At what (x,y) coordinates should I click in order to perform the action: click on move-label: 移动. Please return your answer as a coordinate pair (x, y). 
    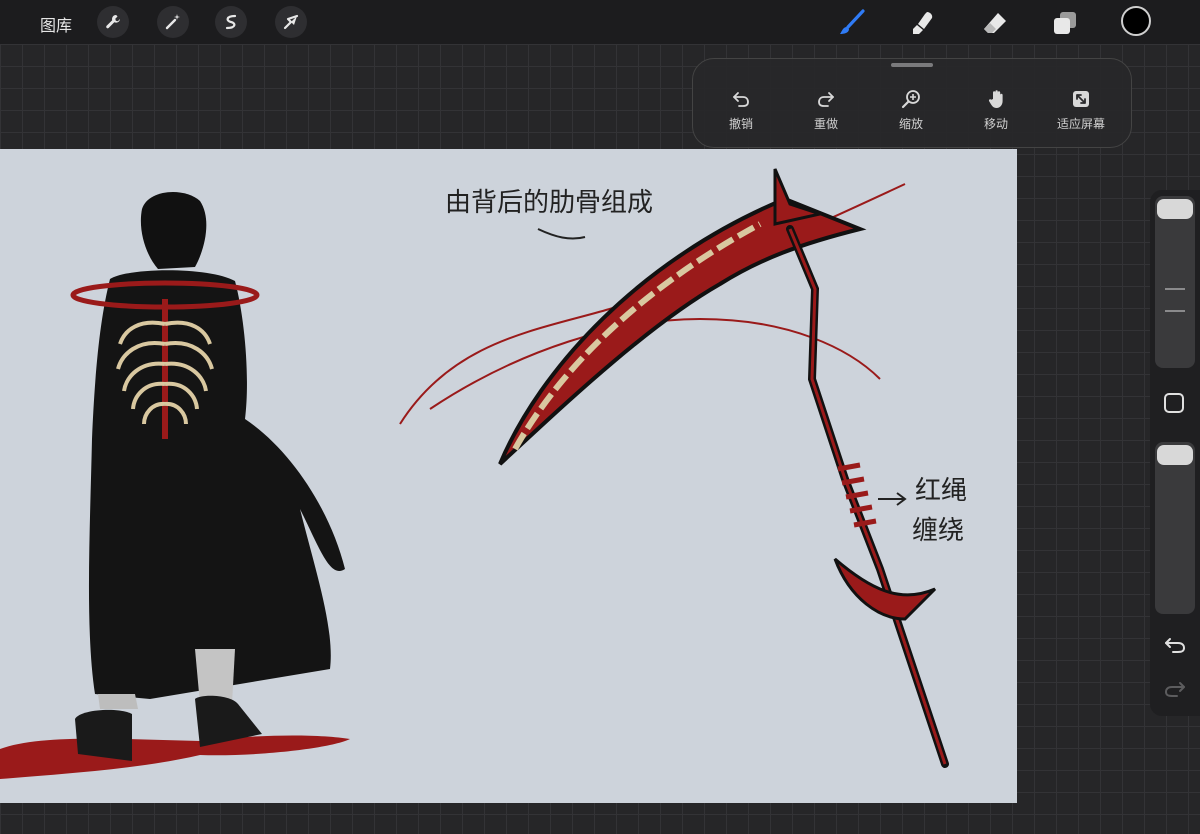
    Looking at the image, I should click on (995, 124).